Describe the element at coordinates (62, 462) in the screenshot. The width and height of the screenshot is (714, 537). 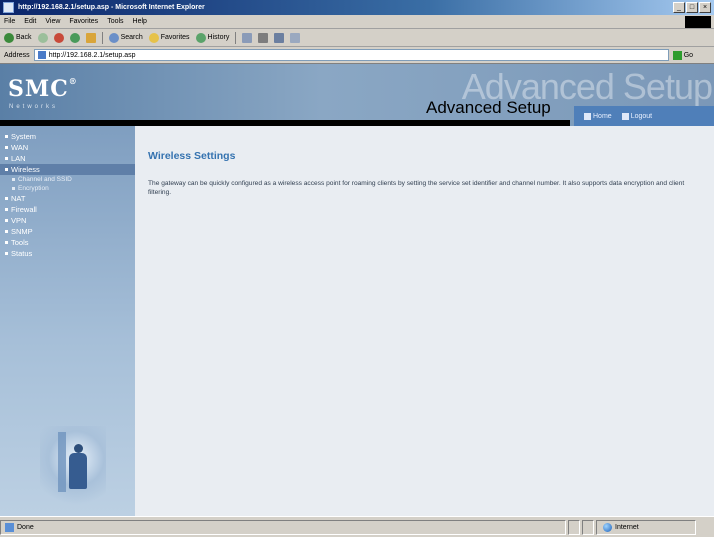
I see `decorative-screen` at that location.